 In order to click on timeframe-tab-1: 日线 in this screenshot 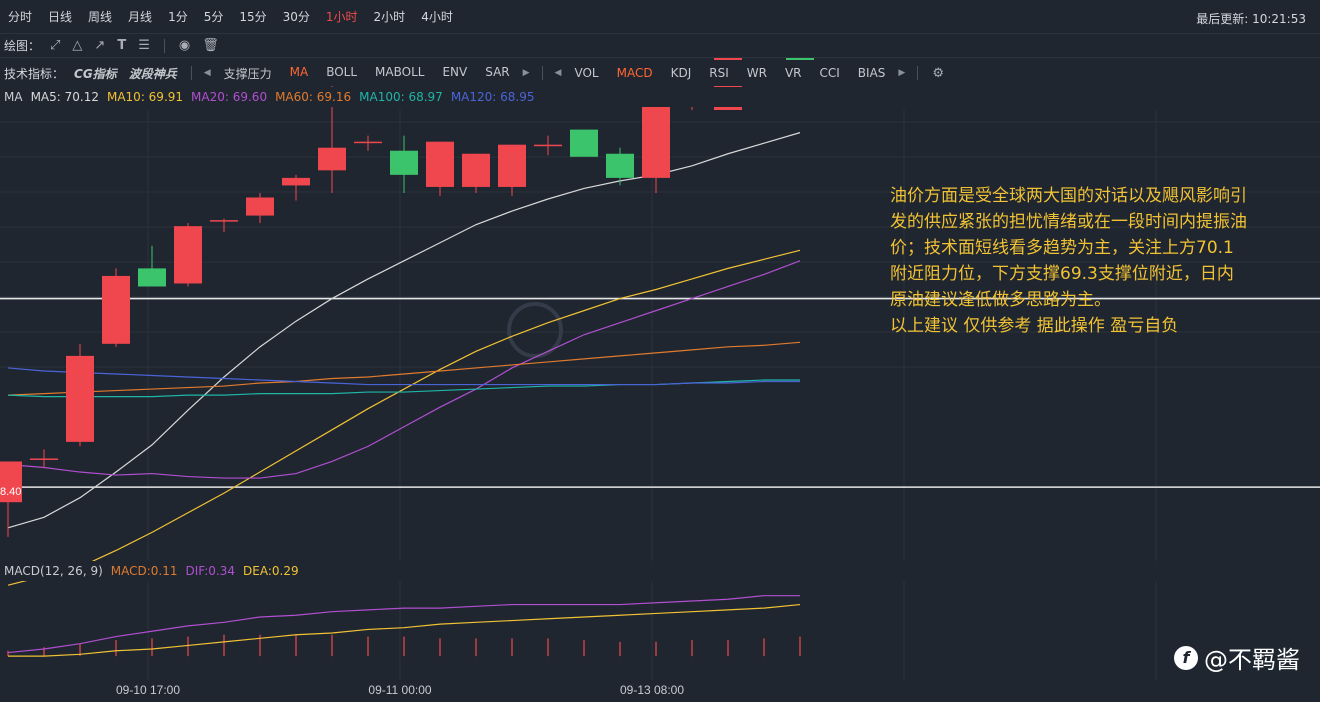, I will do `click(60, 16)`.